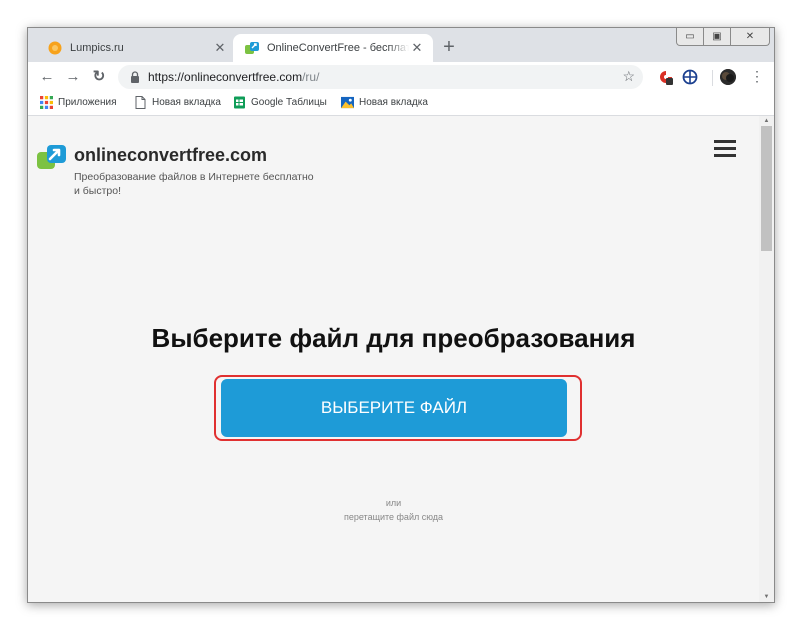 The image size is (800, 628). Describe the element at coordinates (239, 102) in the screenshot. I see `sheets-icon` at that location.